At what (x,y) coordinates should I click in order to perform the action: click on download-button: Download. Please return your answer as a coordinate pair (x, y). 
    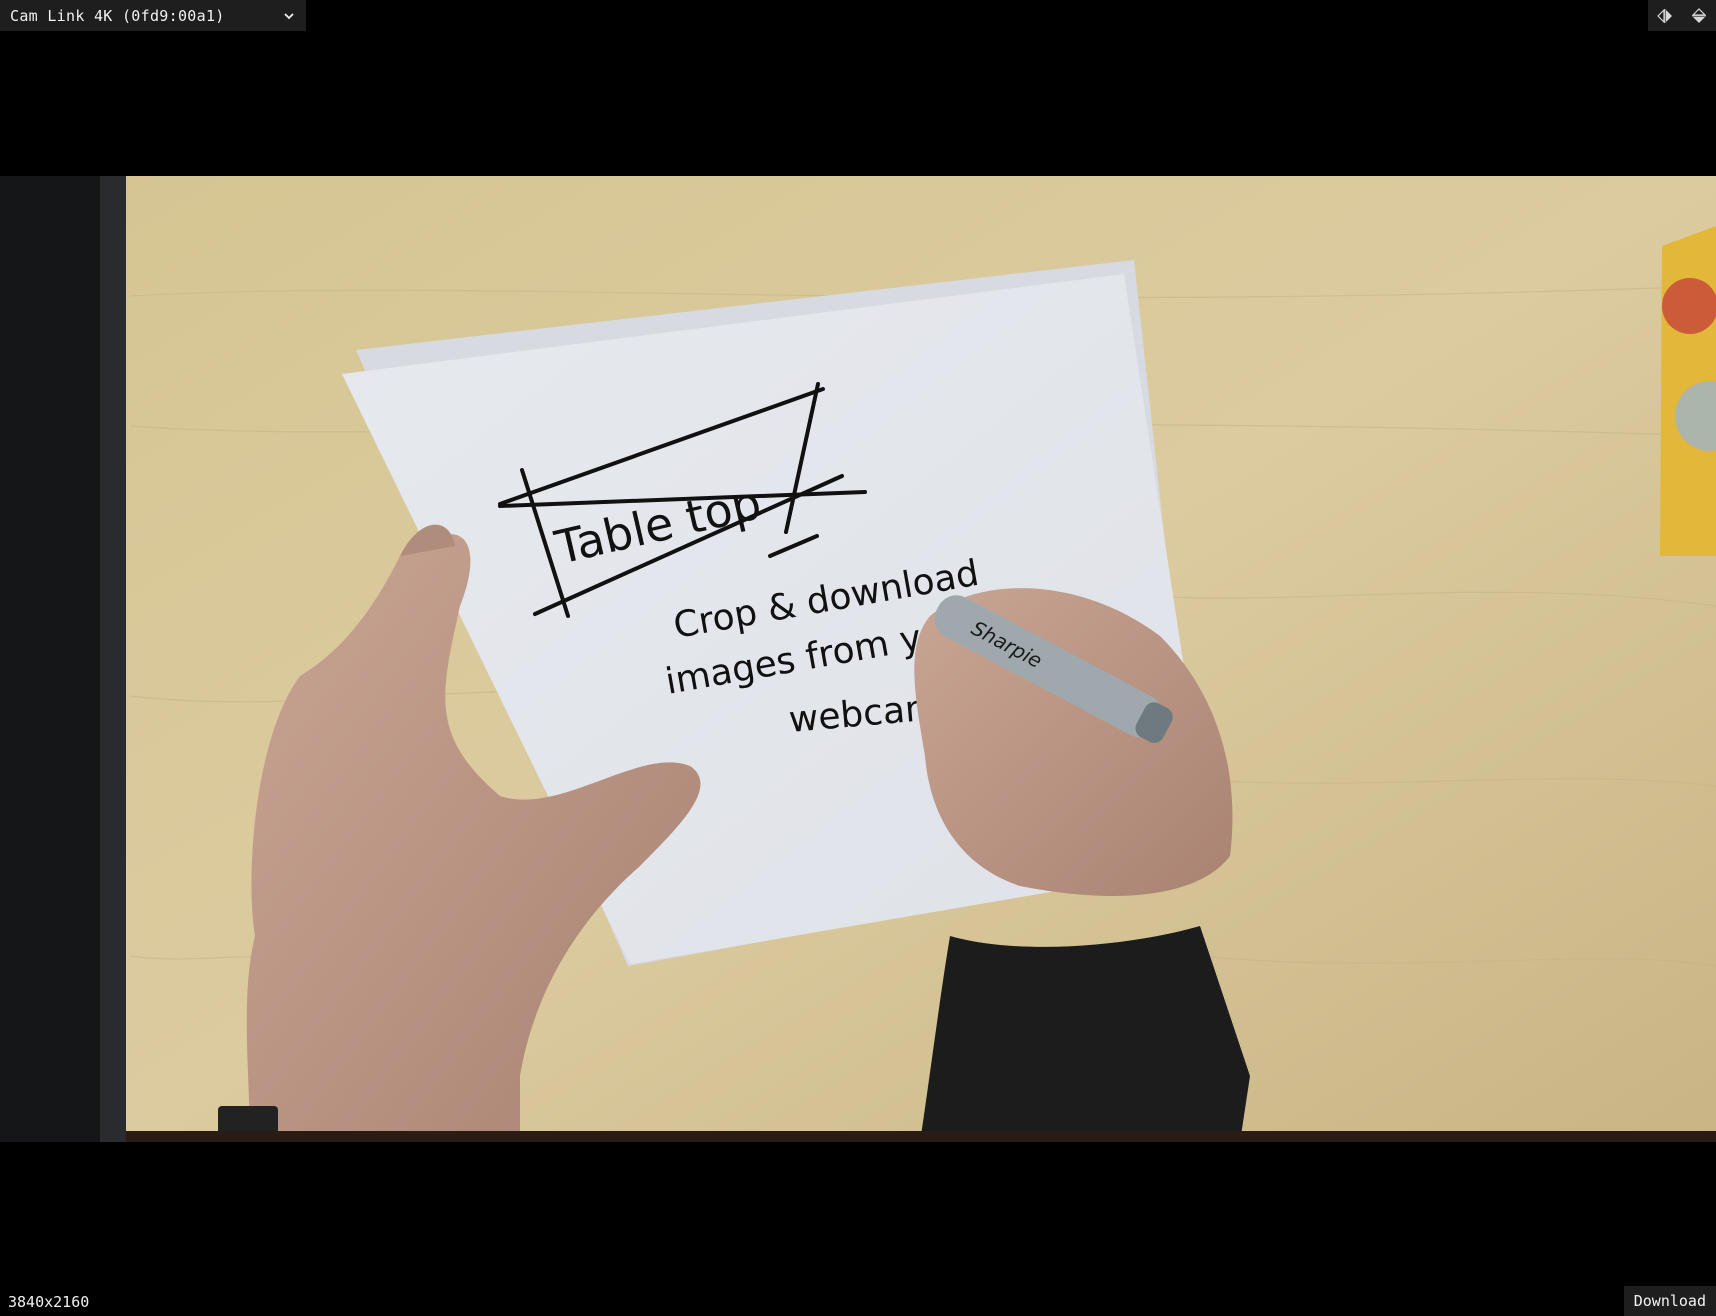
    Looking at the image, I should click on (1669, 1301).